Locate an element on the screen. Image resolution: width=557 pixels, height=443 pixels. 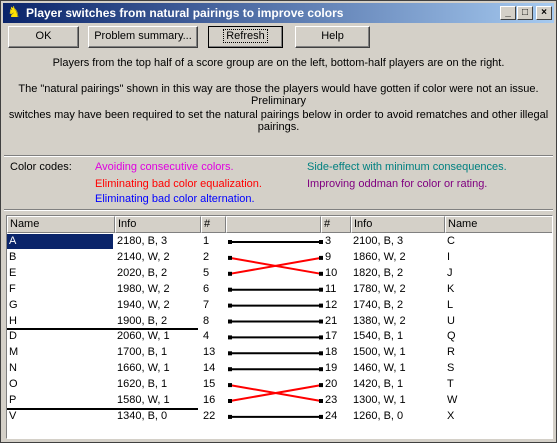
color-code-equalization: Eliminating bad color equalization. is located at coordinates (178, 184).